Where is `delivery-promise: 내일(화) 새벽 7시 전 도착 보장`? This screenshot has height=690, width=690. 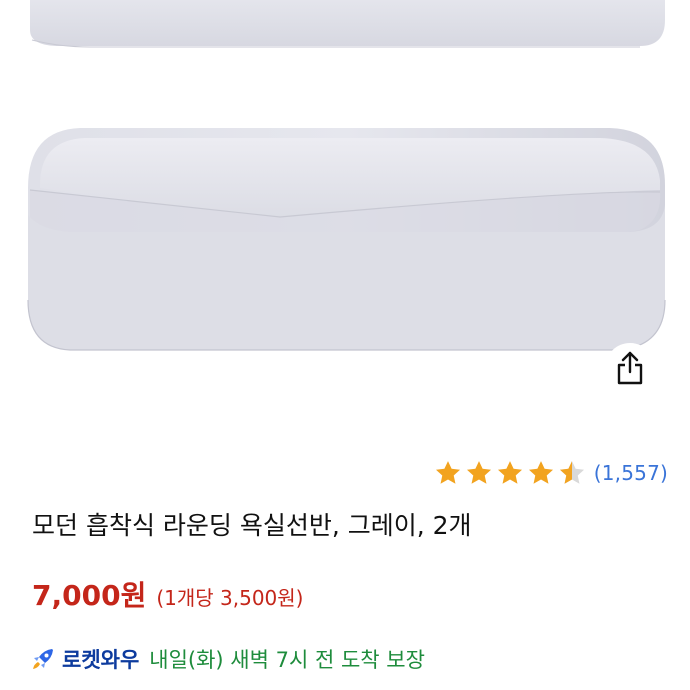 delivery-promise: 내일(화) 새벽 7시 전 도착 보장 is located at coordinates (287, 660).